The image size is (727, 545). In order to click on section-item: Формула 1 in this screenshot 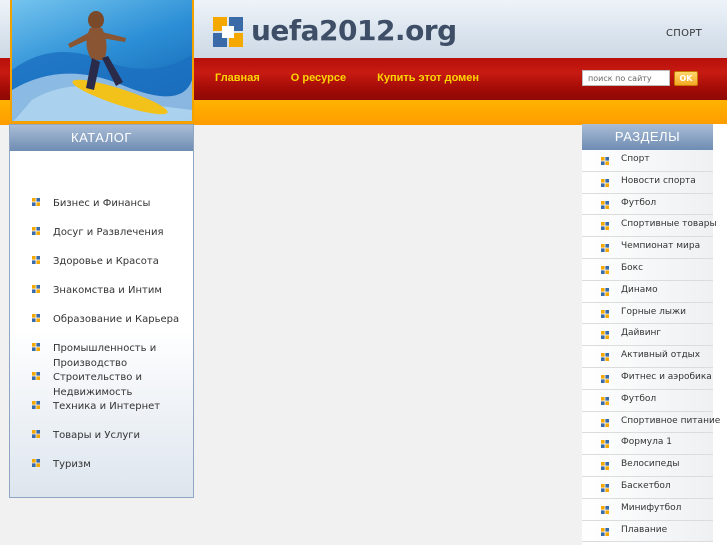, I will do `click(647, 444)`.